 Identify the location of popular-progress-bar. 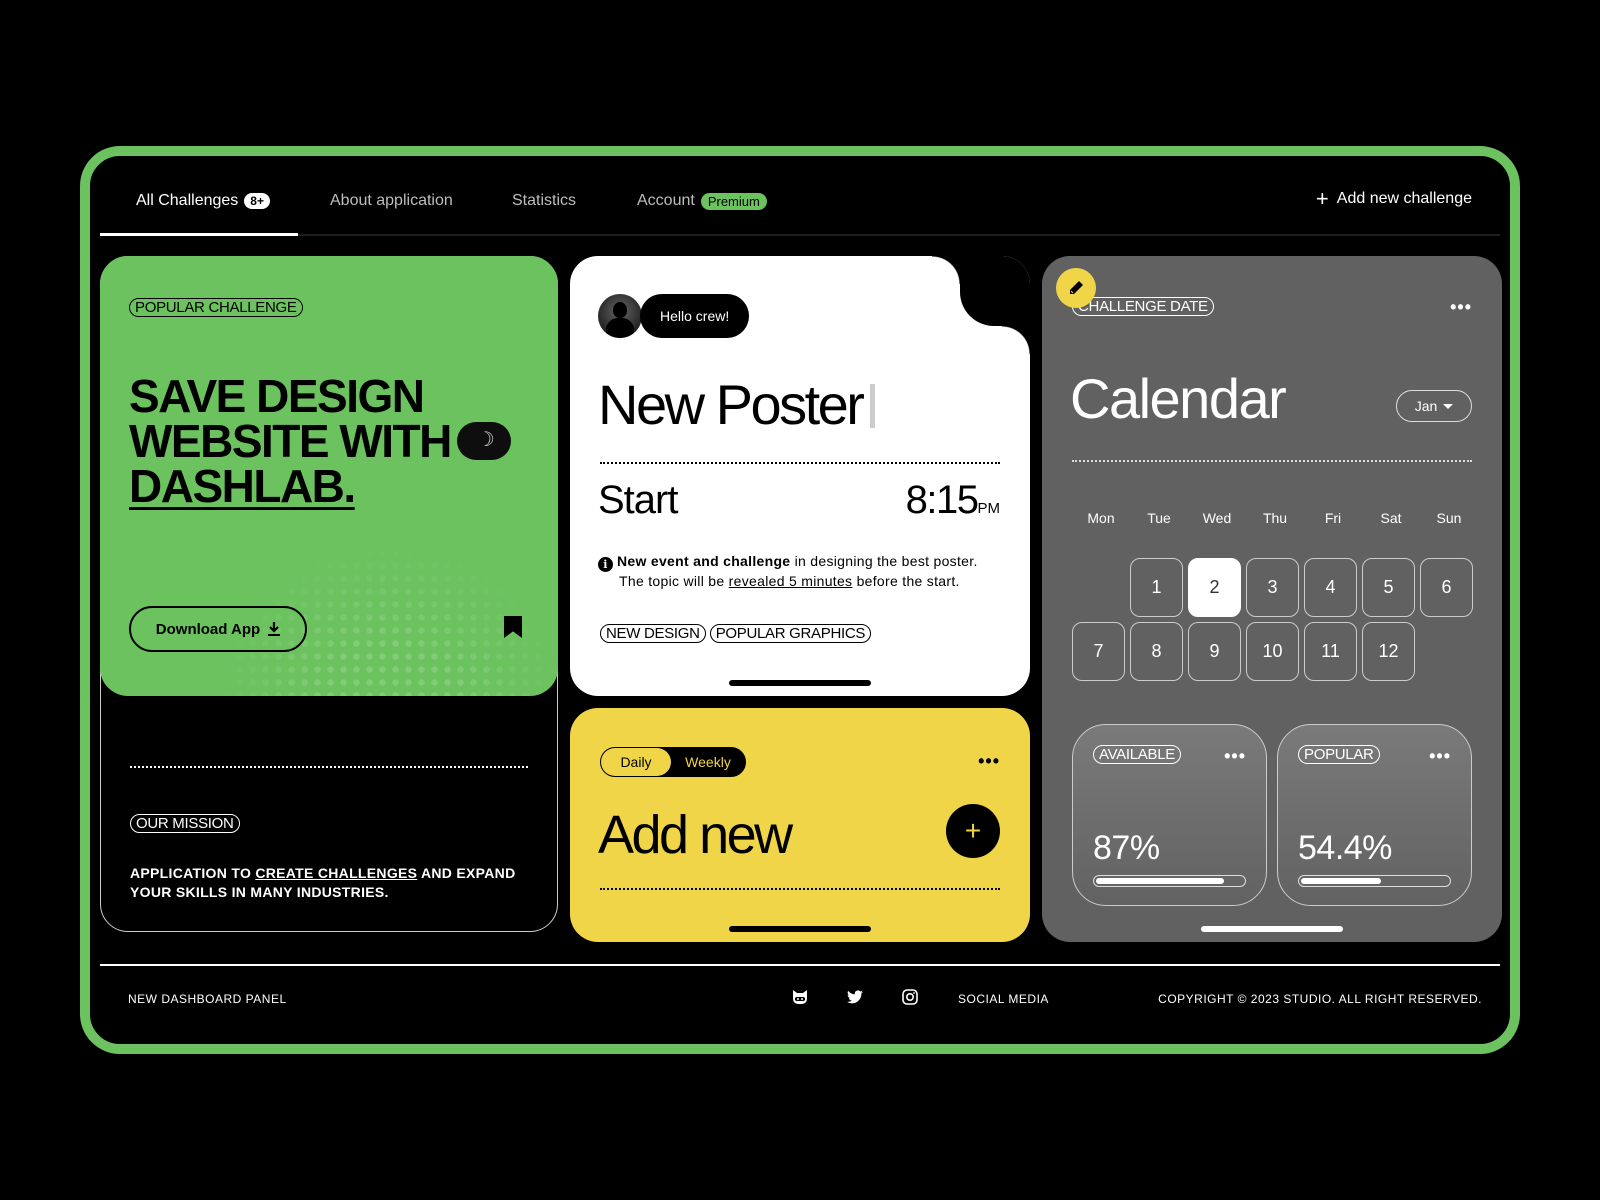
(1374, 881).